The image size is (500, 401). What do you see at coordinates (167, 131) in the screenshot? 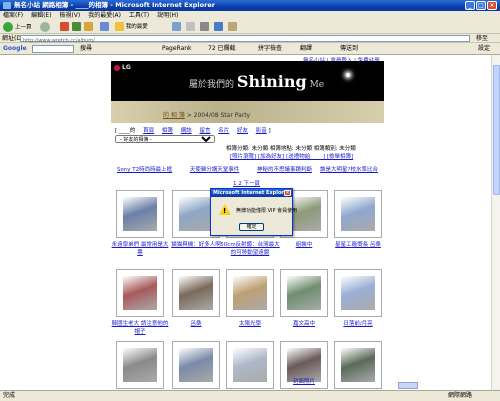
I see `nav-albums: 相簿` at bounding box center [167, 131].